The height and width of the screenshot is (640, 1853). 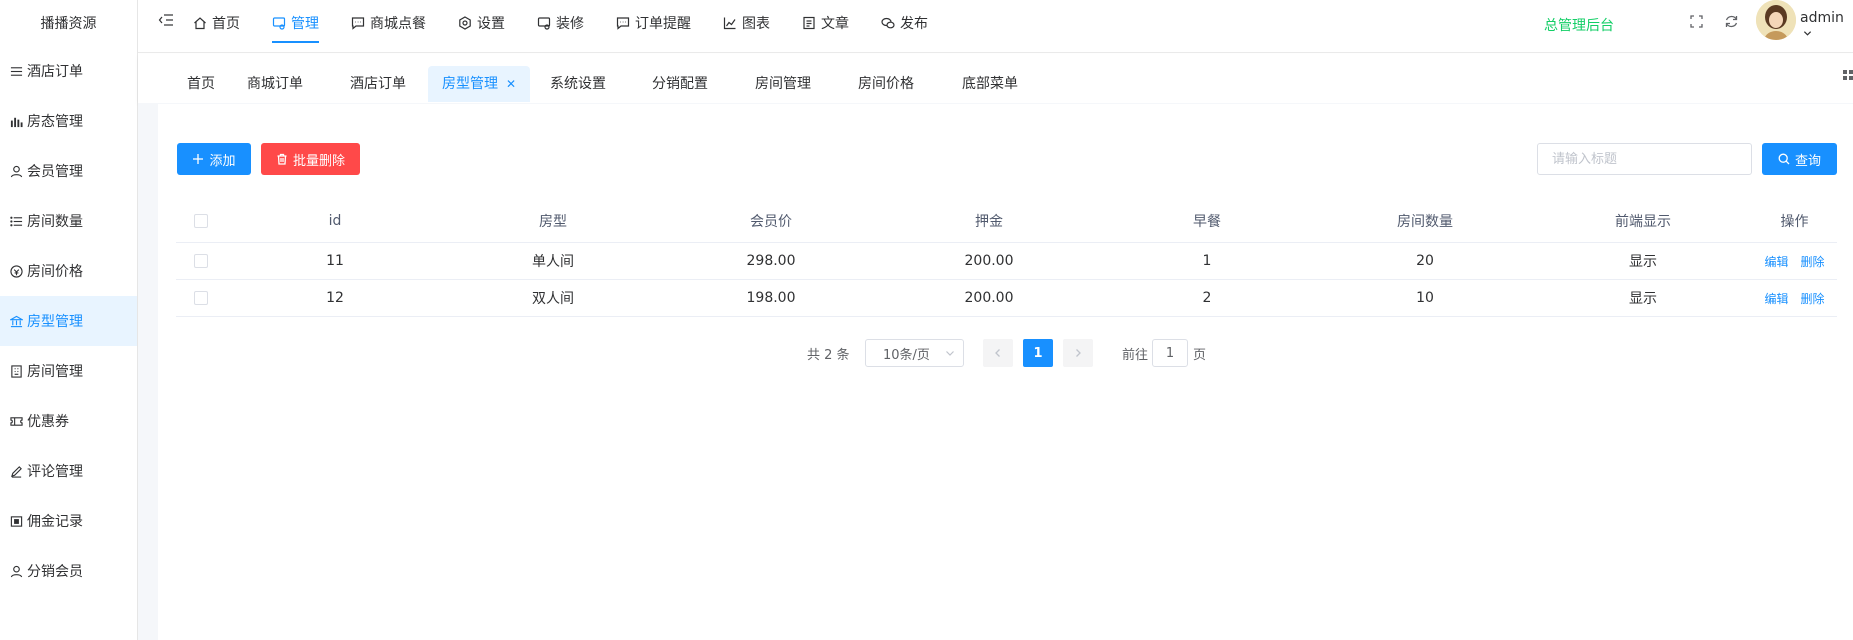 I want to click on list-icon, so click(x=16, y=221).